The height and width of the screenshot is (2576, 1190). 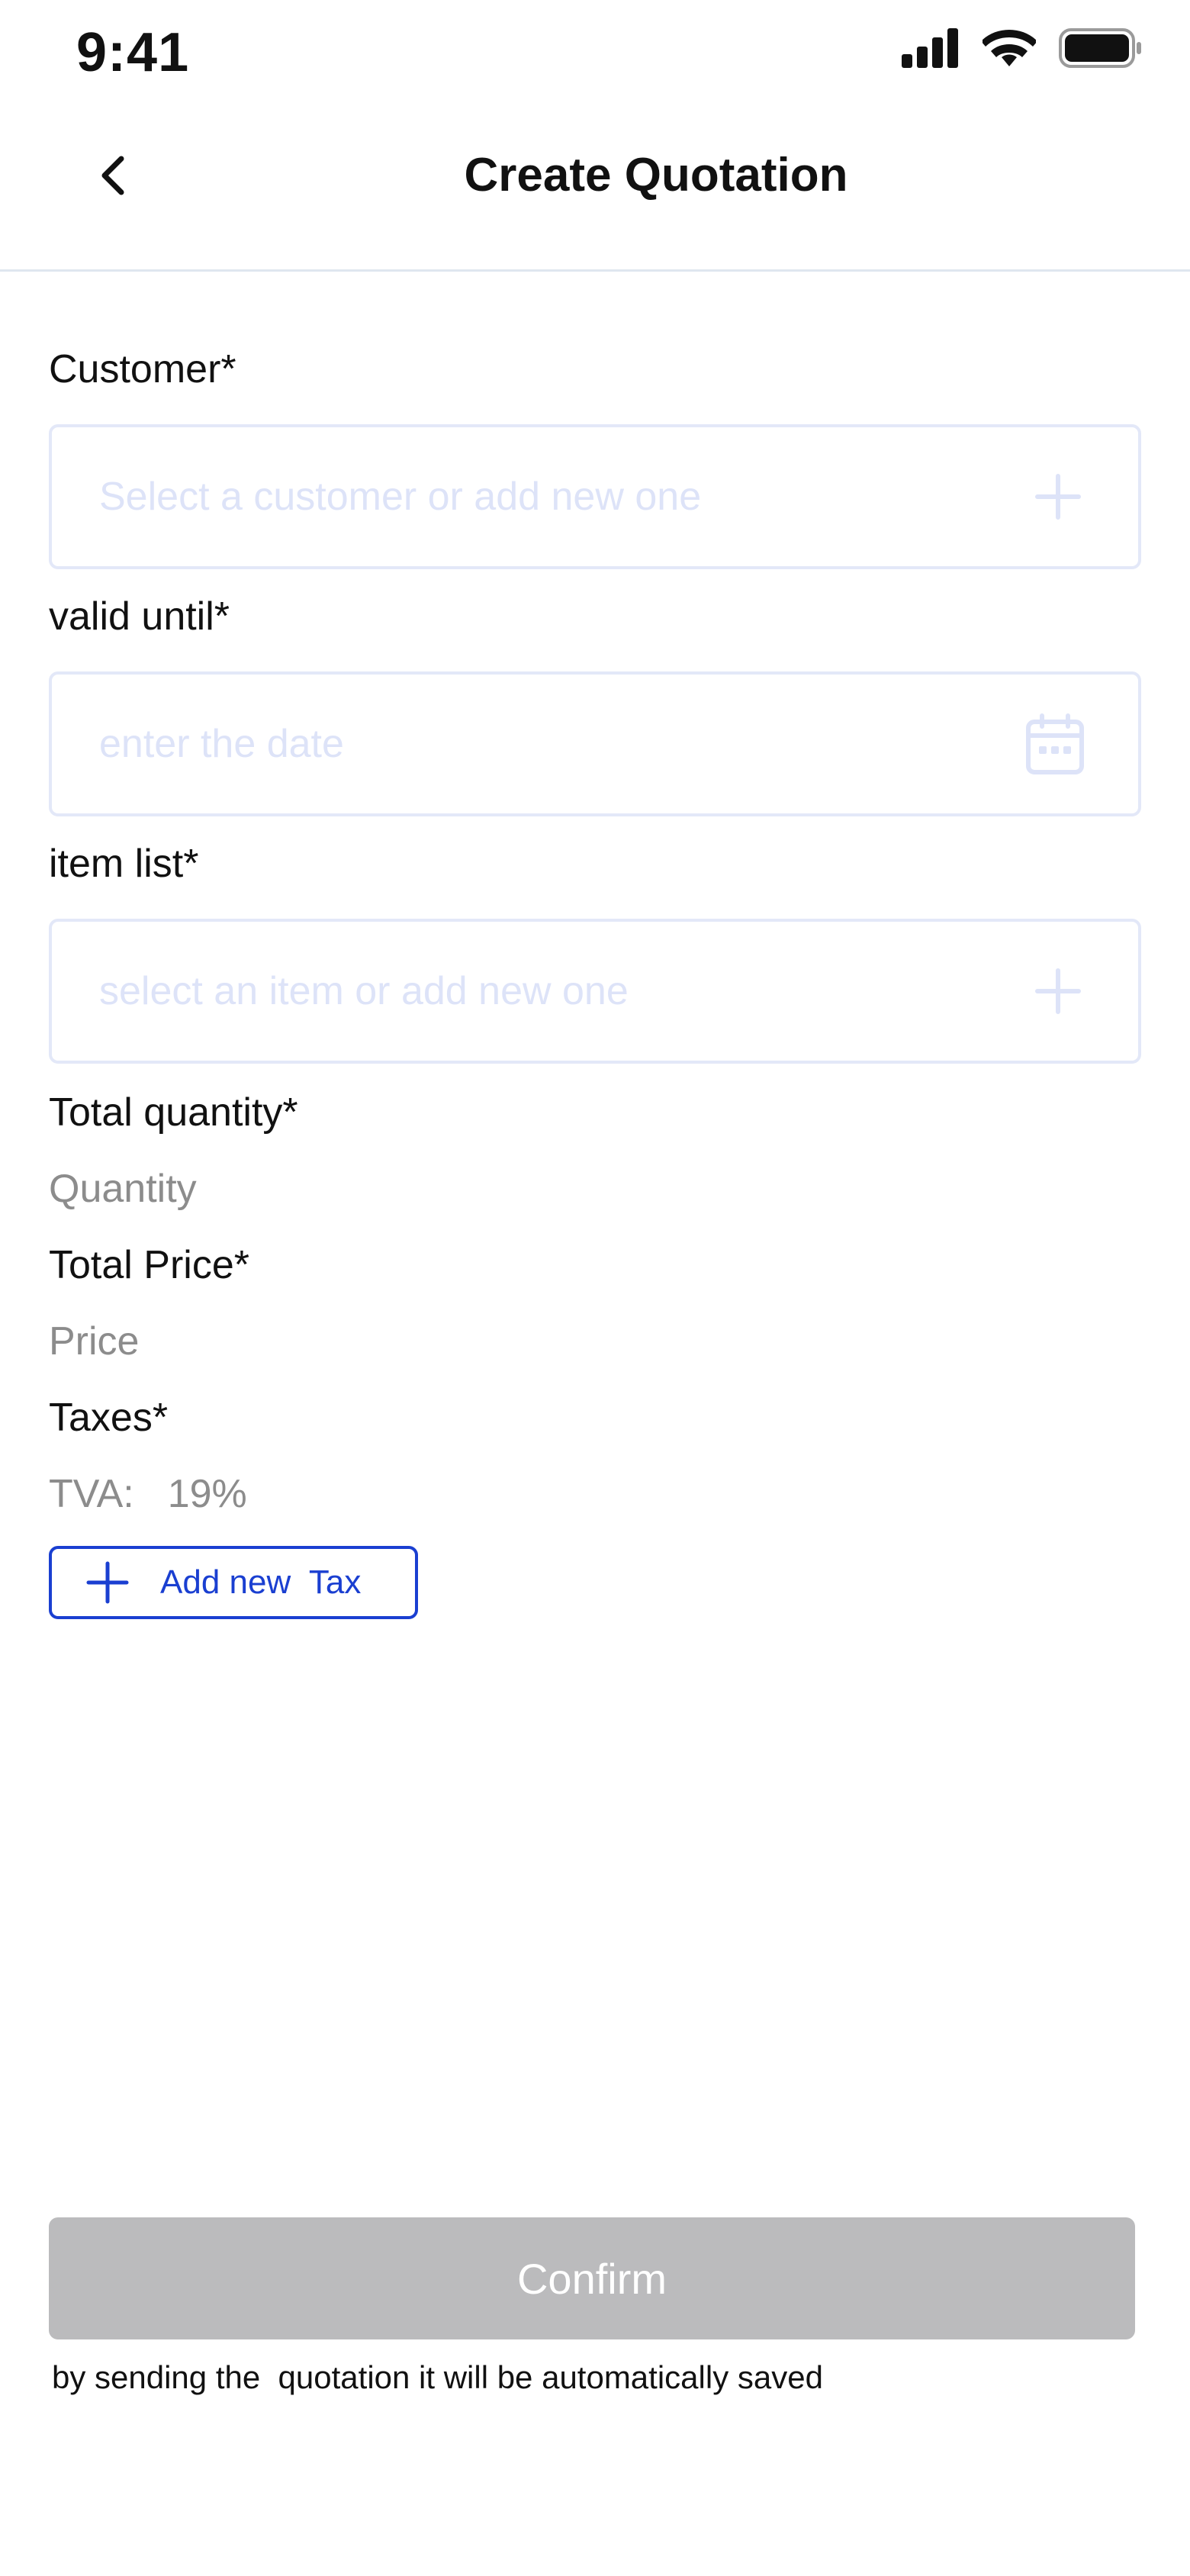 I want to click on calendar-icon, so click(x=1055, y=744).